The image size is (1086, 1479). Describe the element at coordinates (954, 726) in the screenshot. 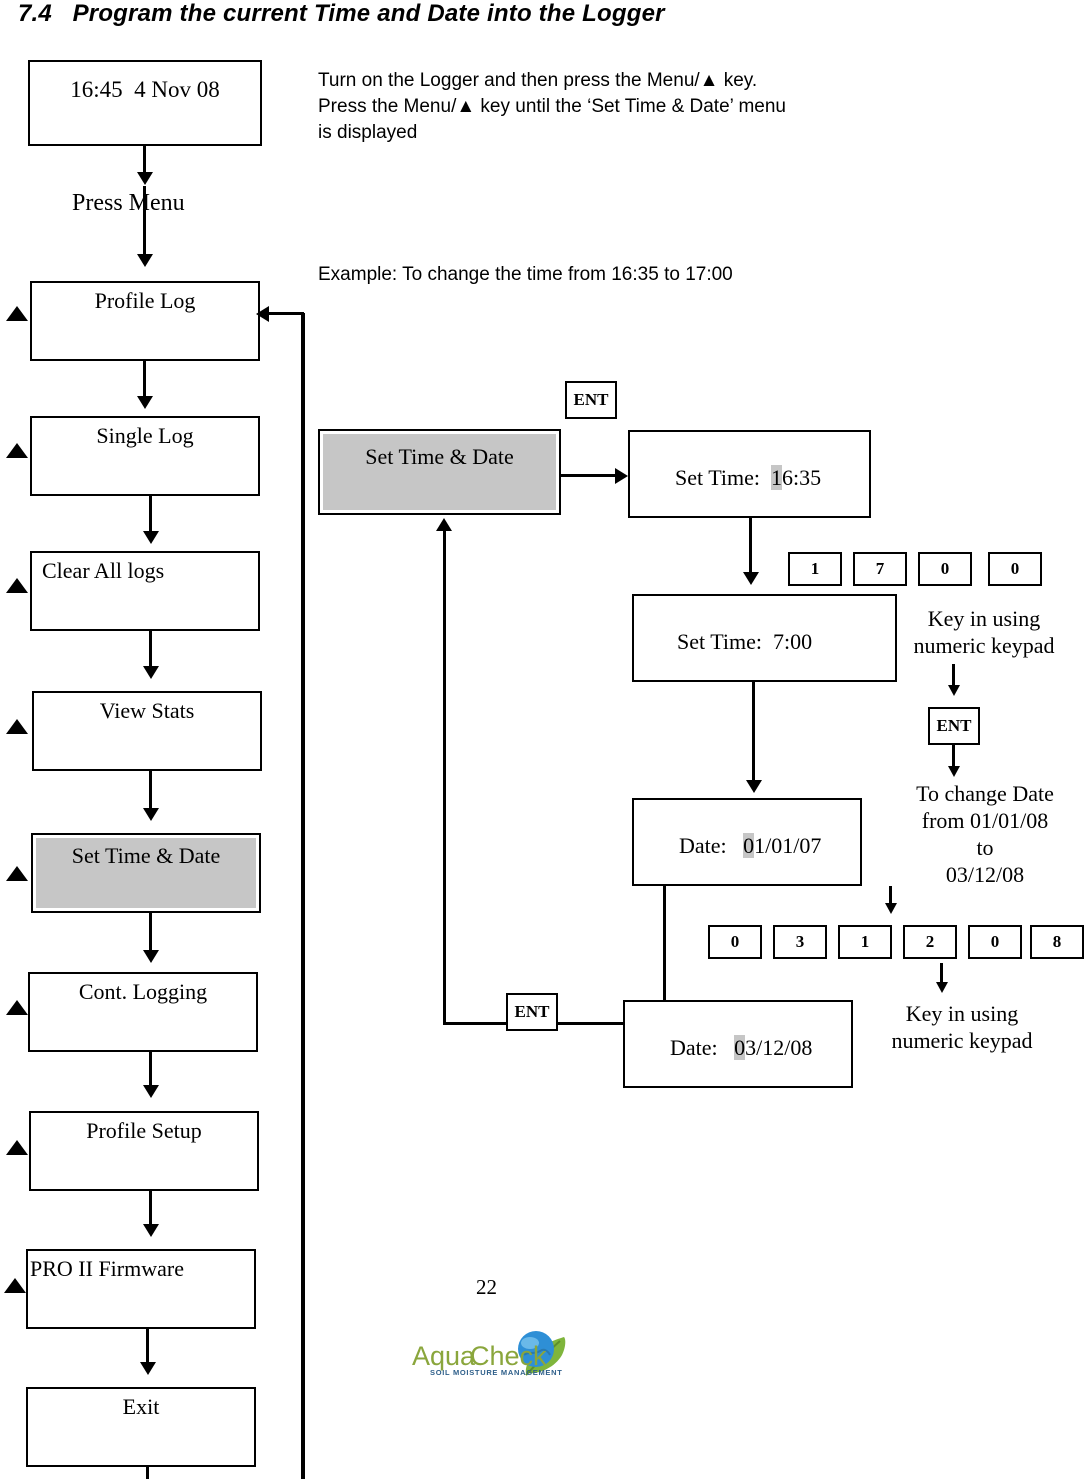

I see `ent-key-middle: ENT` at that location.